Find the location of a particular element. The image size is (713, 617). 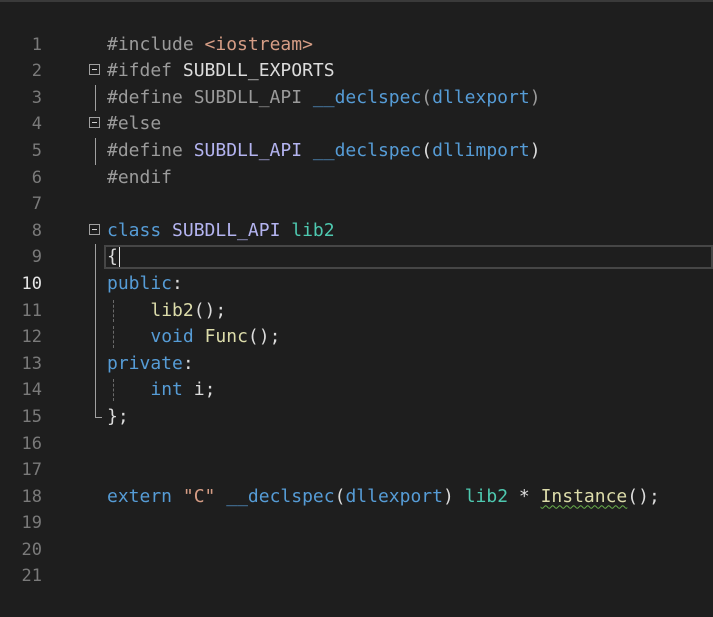

code-text: public: is located at coordinates (145, 284).